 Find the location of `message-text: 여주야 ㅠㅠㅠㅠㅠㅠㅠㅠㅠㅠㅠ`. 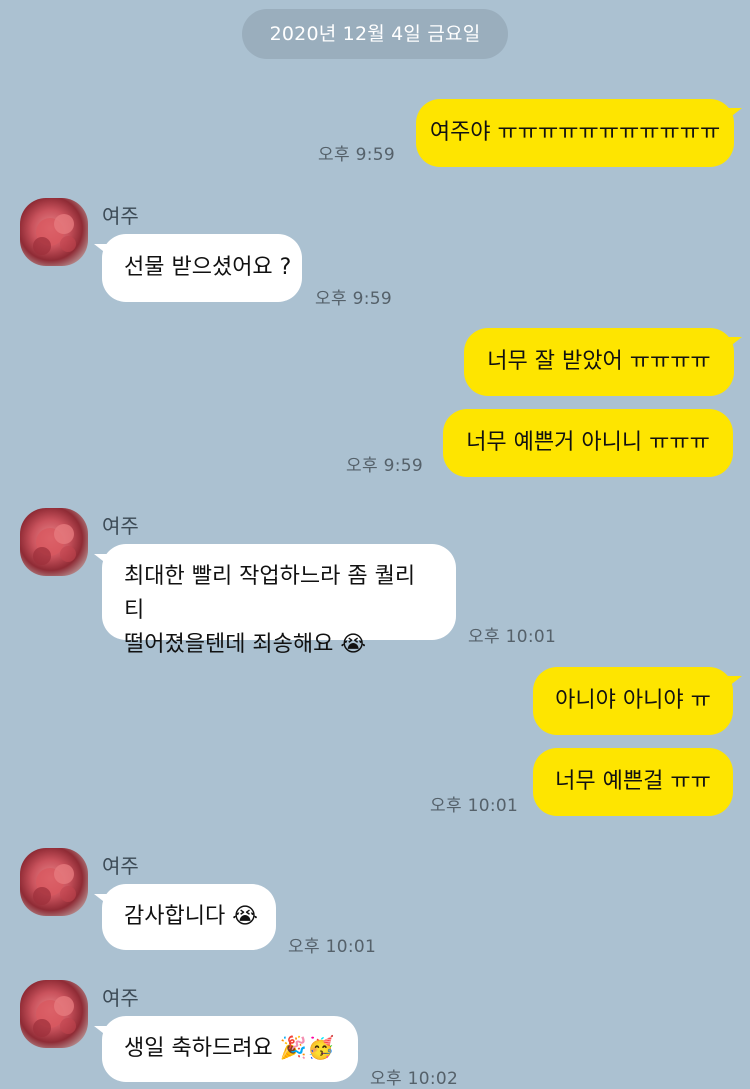

message-text: 여주야 ㅠㅠㅠㅠㅠㅠㅠㅠㅠㅠㅠ is located at coordinates (575, 132).